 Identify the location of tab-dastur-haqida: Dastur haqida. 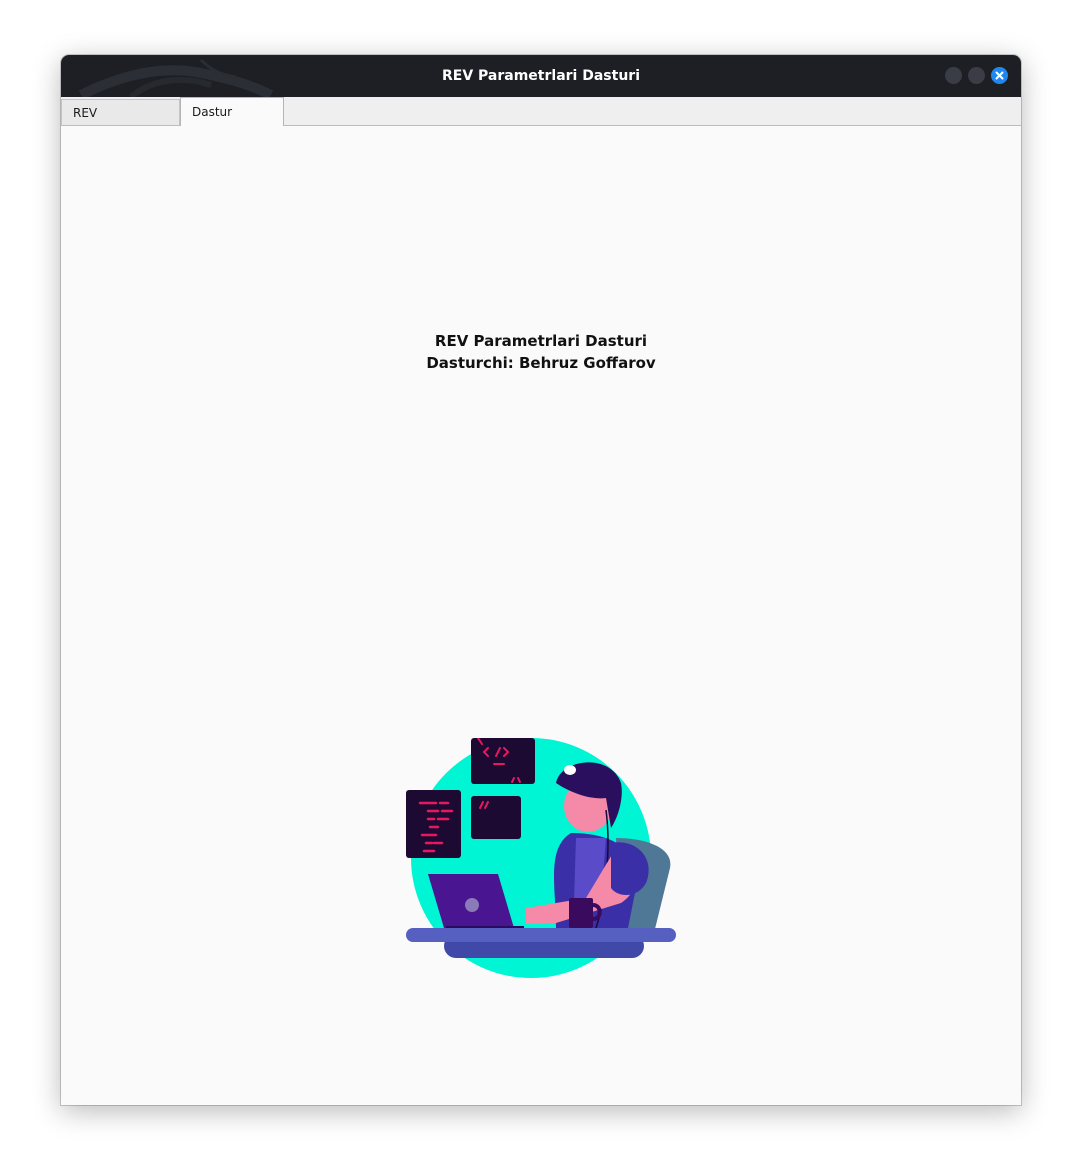
(232, 122).